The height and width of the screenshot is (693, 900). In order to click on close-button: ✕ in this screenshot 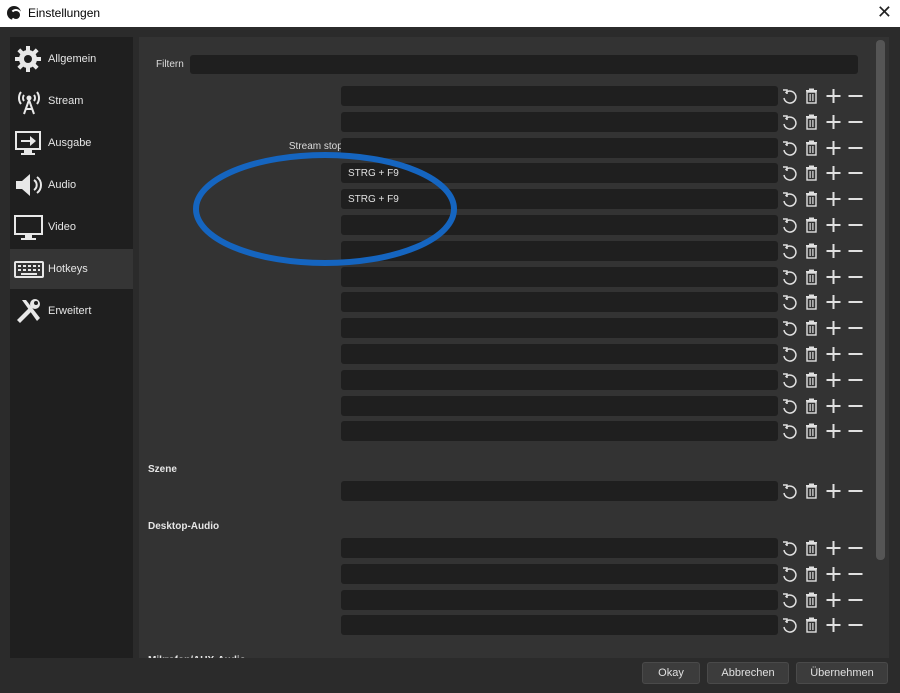, I will do `click(884, 12)`.